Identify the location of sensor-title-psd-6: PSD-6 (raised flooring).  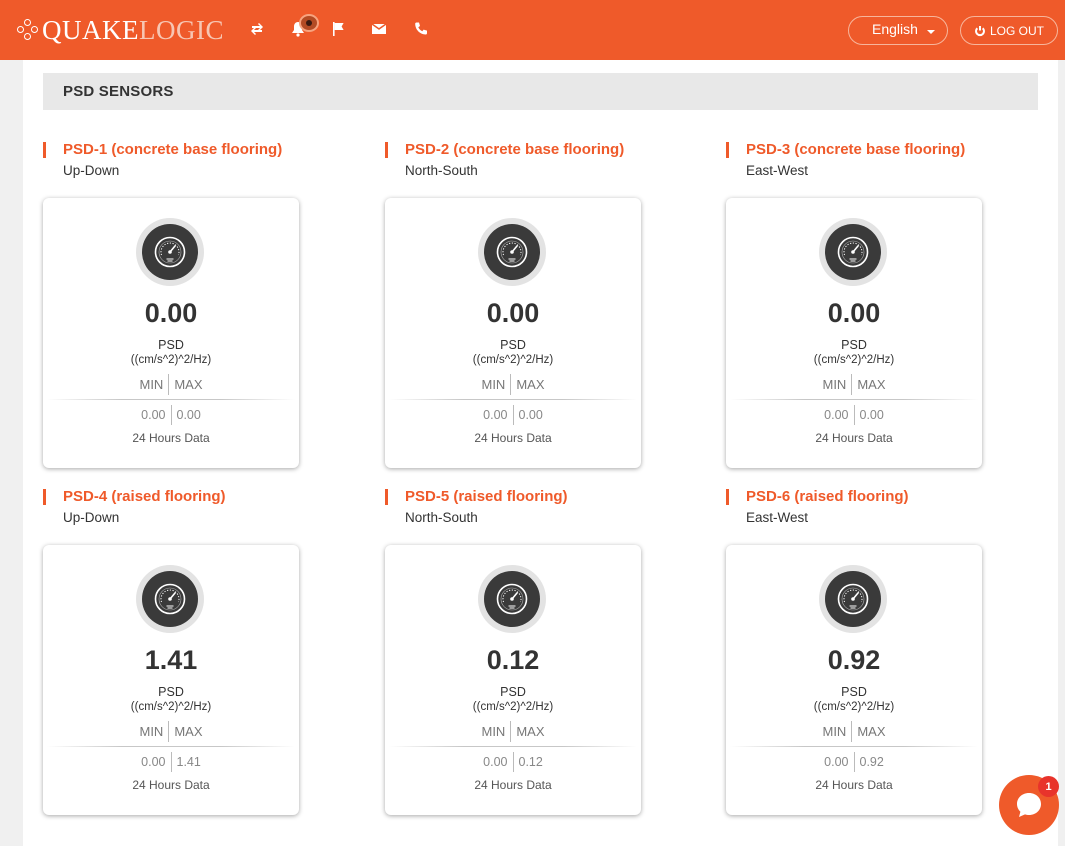
(817, 497).